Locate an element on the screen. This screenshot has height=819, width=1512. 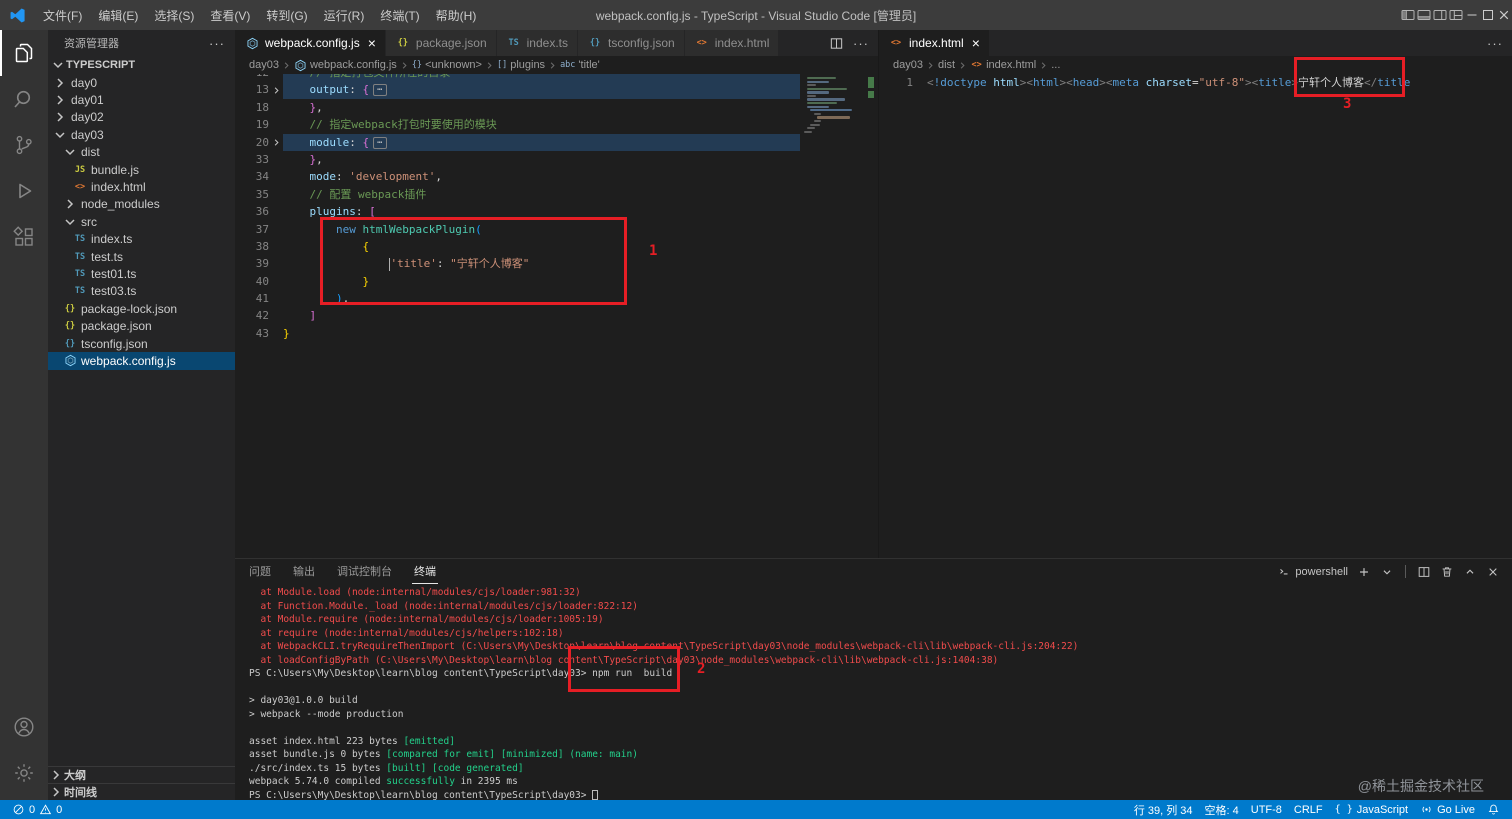
activitybar-account is located at coordinates (24, 727).